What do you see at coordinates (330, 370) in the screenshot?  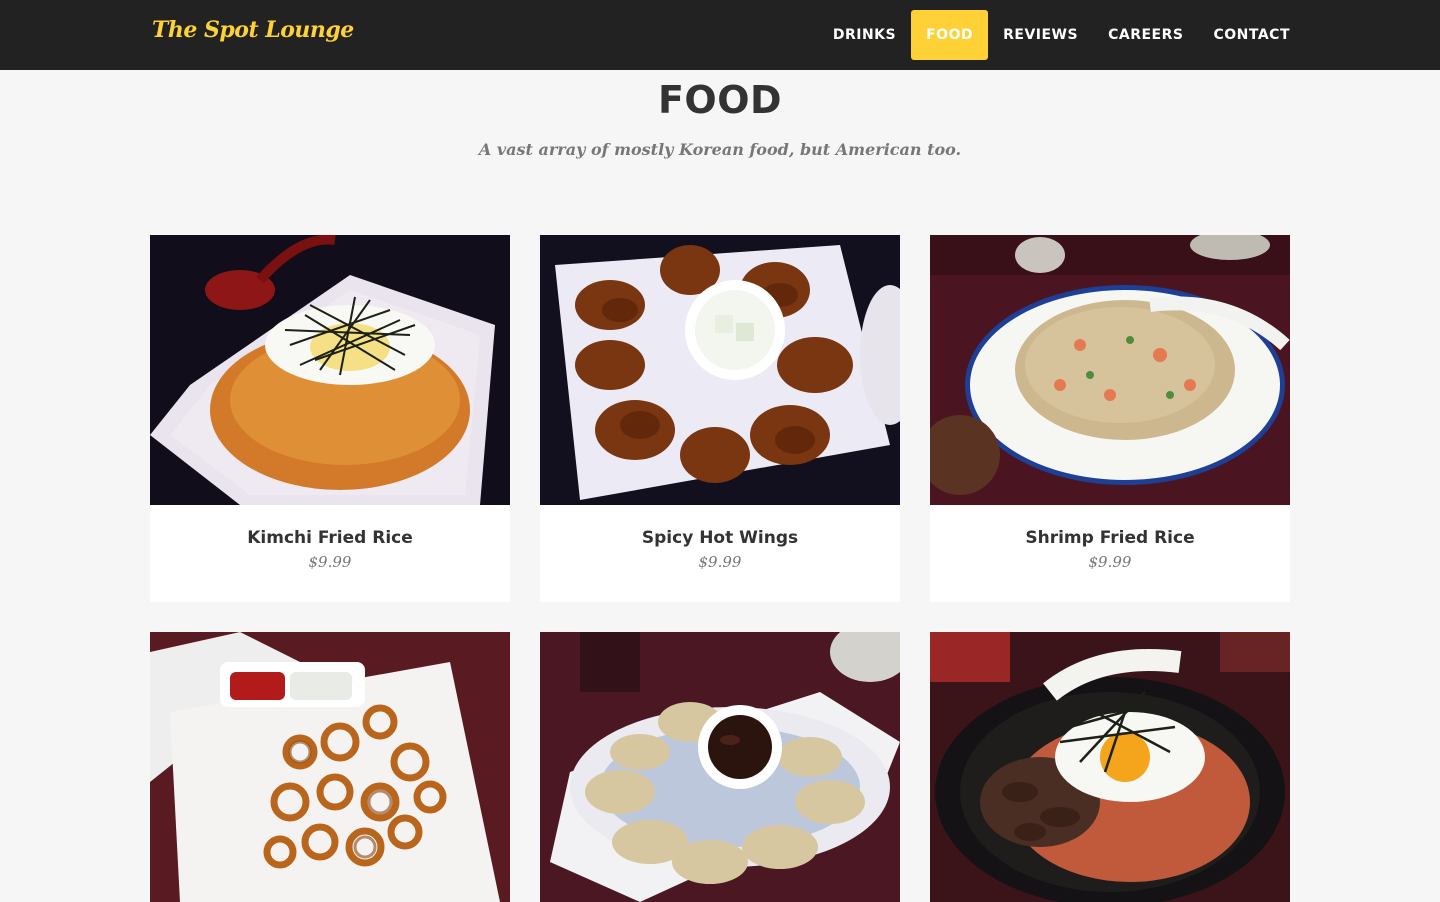 I see `kimchi-fried-rice-photo` at bounding box center [330, 370].